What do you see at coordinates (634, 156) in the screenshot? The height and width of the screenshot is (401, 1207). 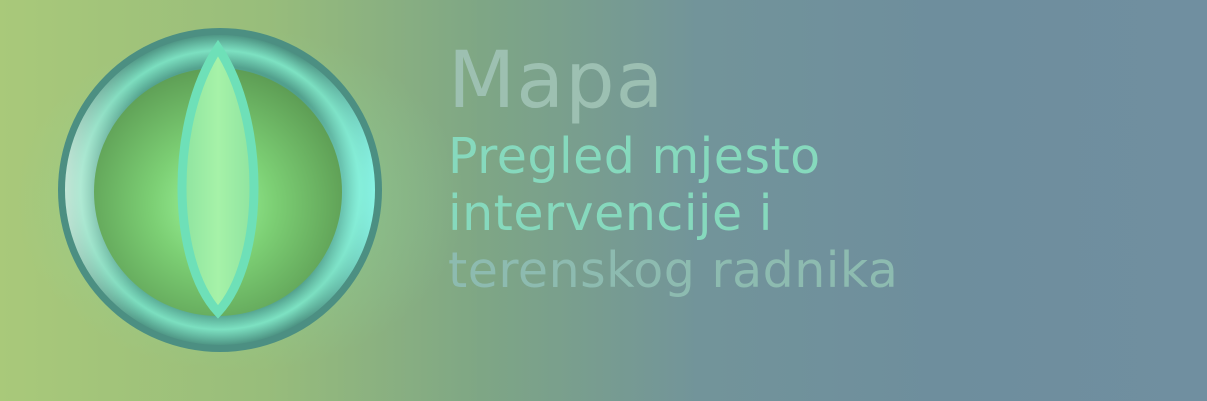 I see `subtitle-line-1: Pregled mjesto` at bounding box center [634, 156].